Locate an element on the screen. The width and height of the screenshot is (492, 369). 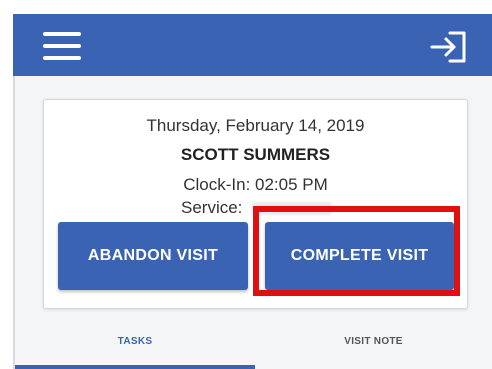
client-name: SCOTT SUMMERS is located at coordinates (255, 154).